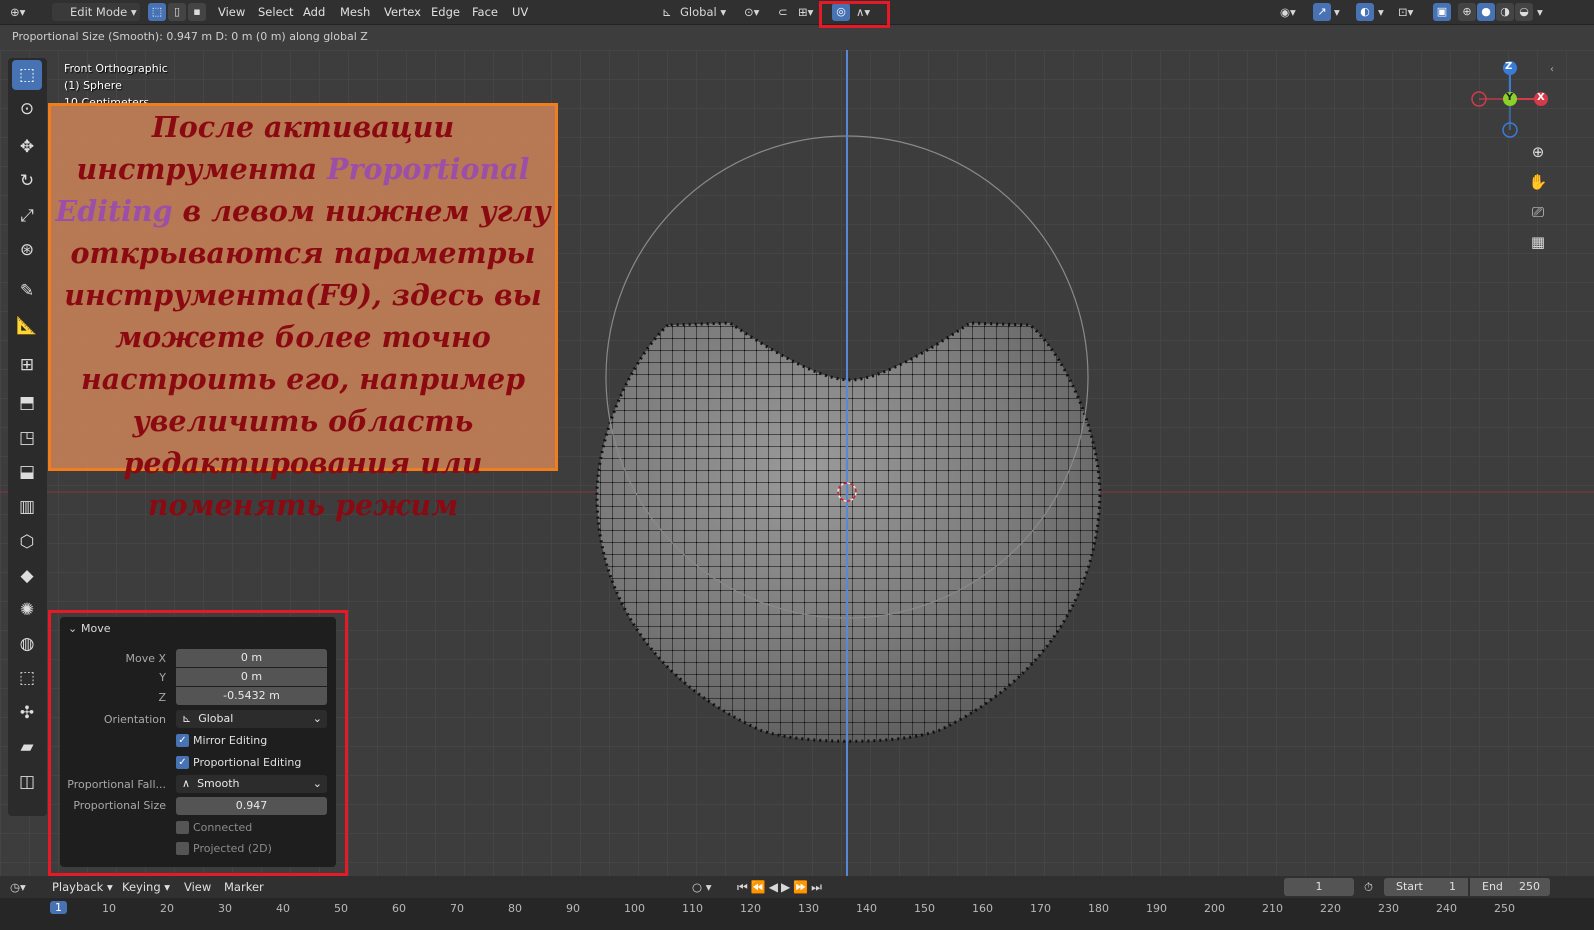 The image size is (1594, 930). Describe the element at coordinates (231, 12) in the screenshot. I see `menu-view: View` at that location.